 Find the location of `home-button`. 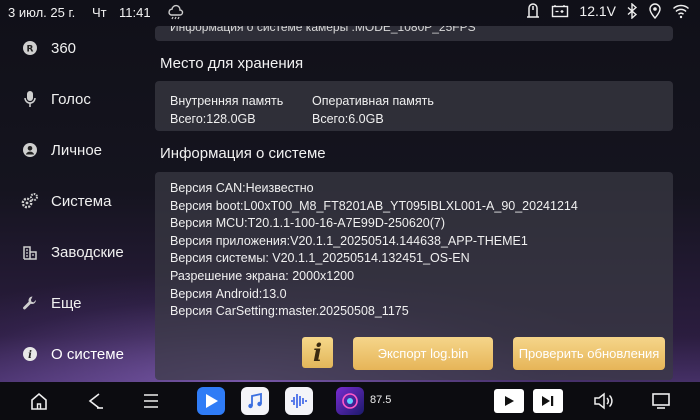

home-button is located at coordinates (39, 401).